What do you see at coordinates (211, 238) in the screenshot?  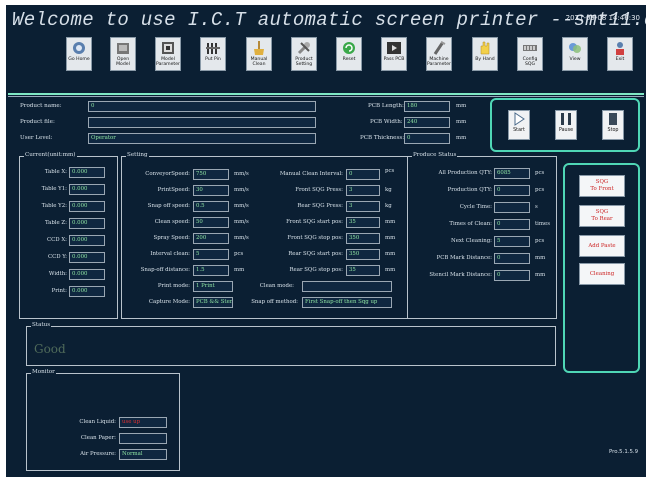 I see `spray-speed-field: 200` at bounding box center [211, 238].